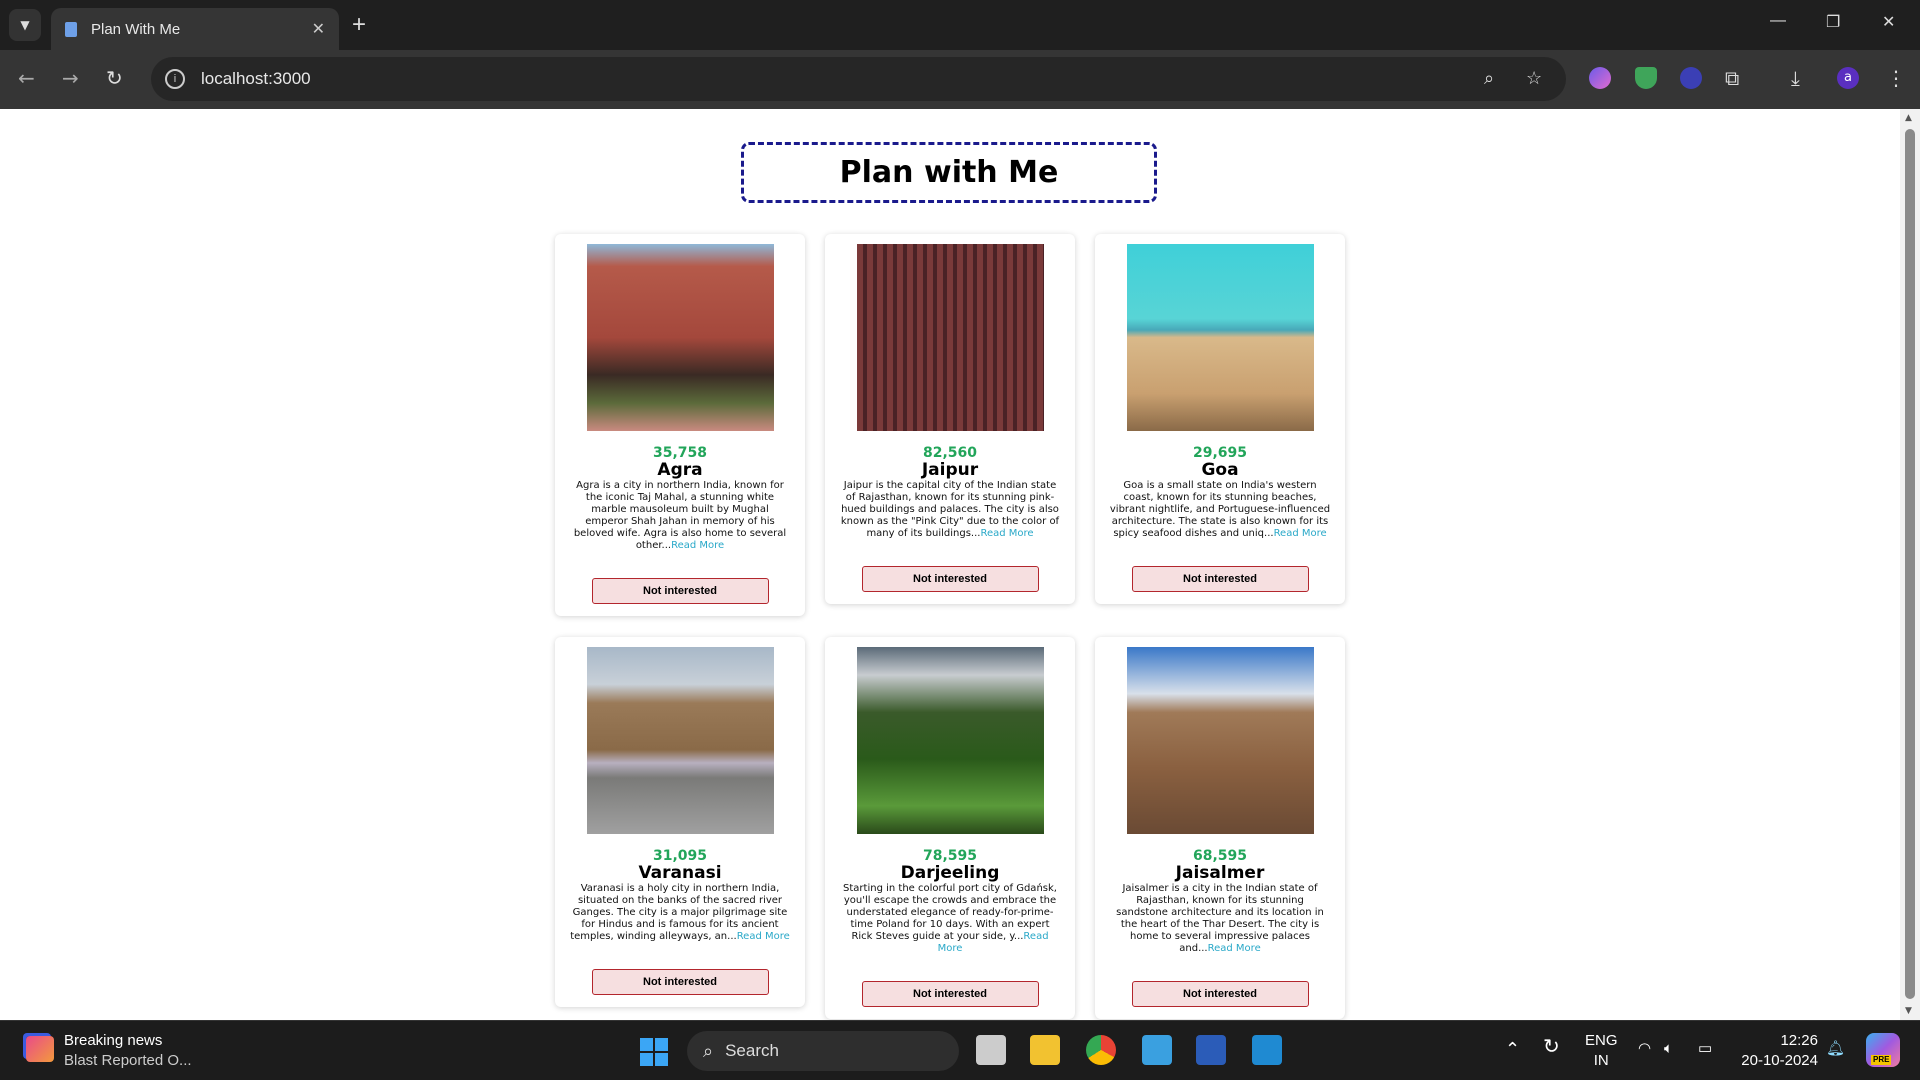 The height and width of the screenshot is (1080, 1920). I want to click on new-tab-button: +, so click(359, 25).